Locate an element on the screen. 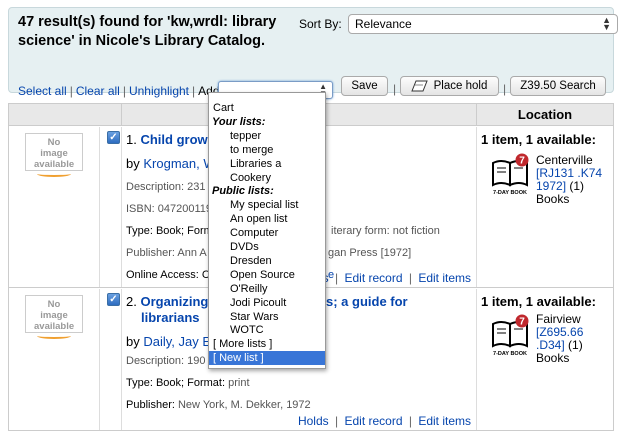 The height and width of the screenshot is (431, 621). dropdown-option: Open Source is located at coordinates (267, 275).